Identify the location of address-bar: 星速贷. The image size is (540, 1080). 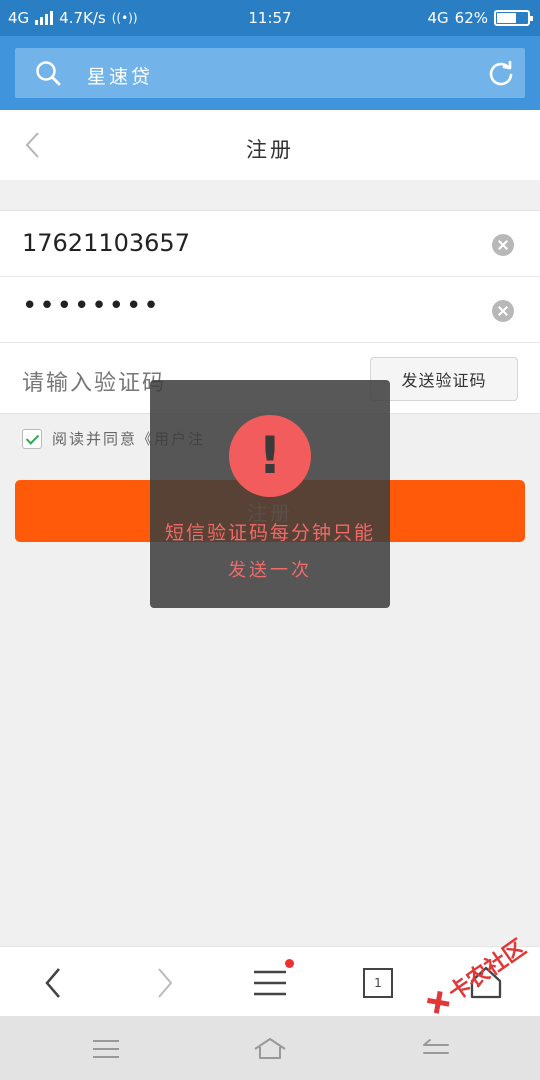
(270, 73).